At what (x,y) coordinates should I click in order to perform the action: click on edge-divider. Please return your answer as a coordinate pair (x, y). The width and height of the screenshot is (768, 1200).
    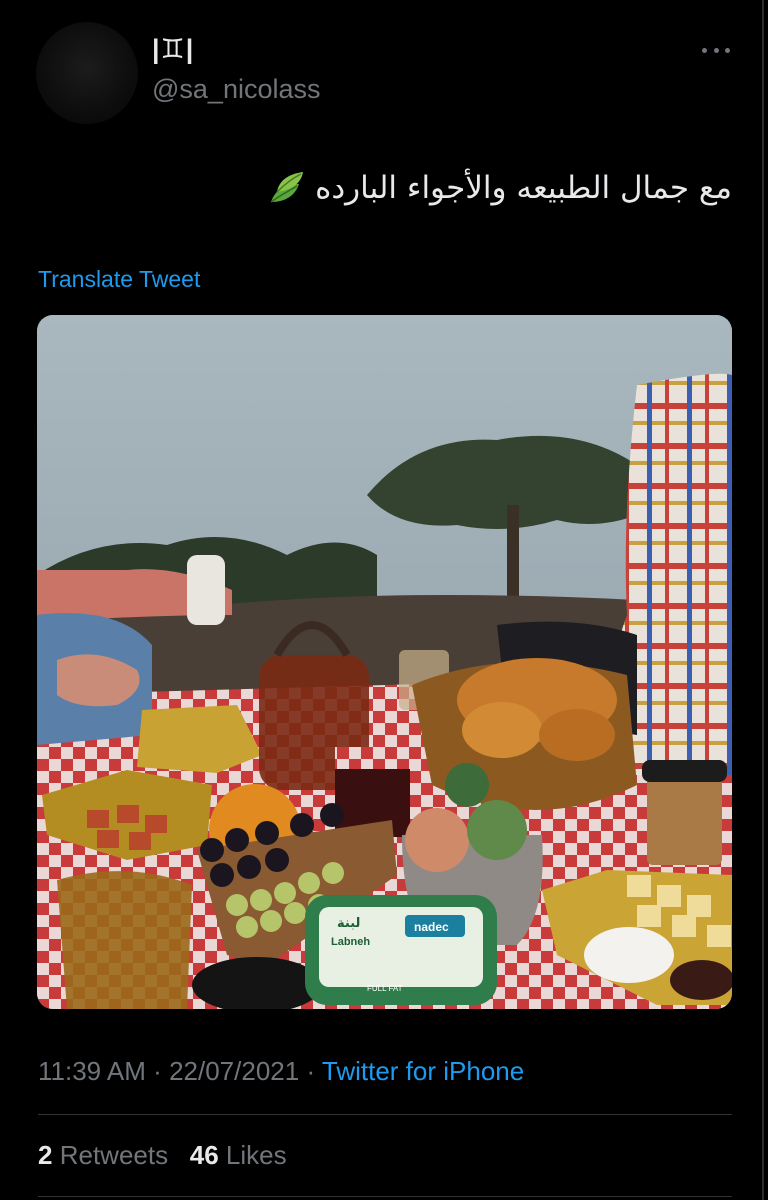
    Looking at the image, I should click on (763, 600).